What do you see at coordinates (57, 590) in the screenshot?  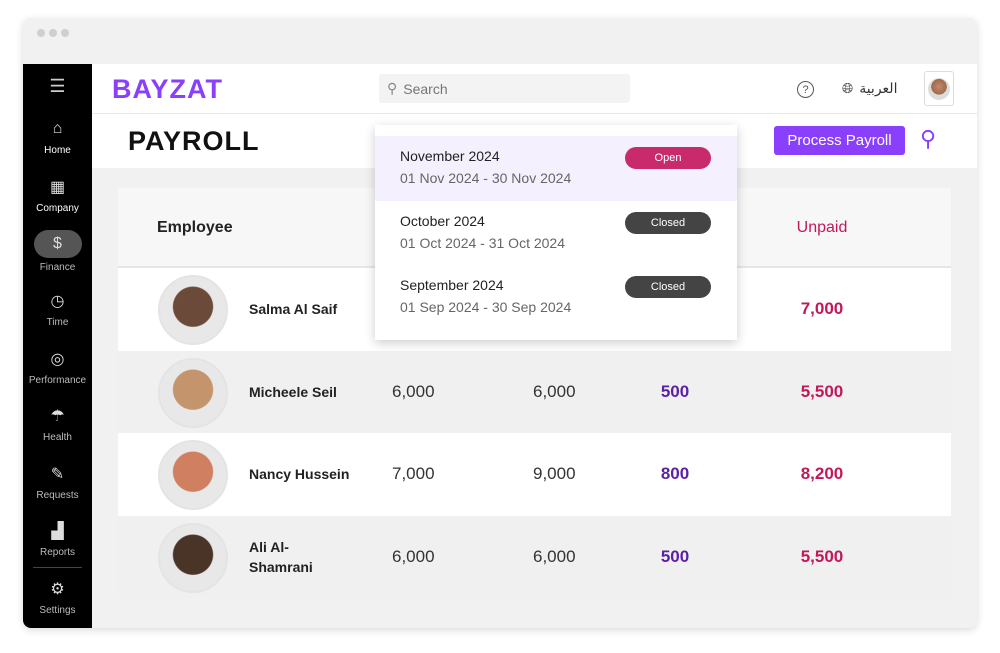 I see `gear-icon: ⚙` at bounding box center [57, 590].